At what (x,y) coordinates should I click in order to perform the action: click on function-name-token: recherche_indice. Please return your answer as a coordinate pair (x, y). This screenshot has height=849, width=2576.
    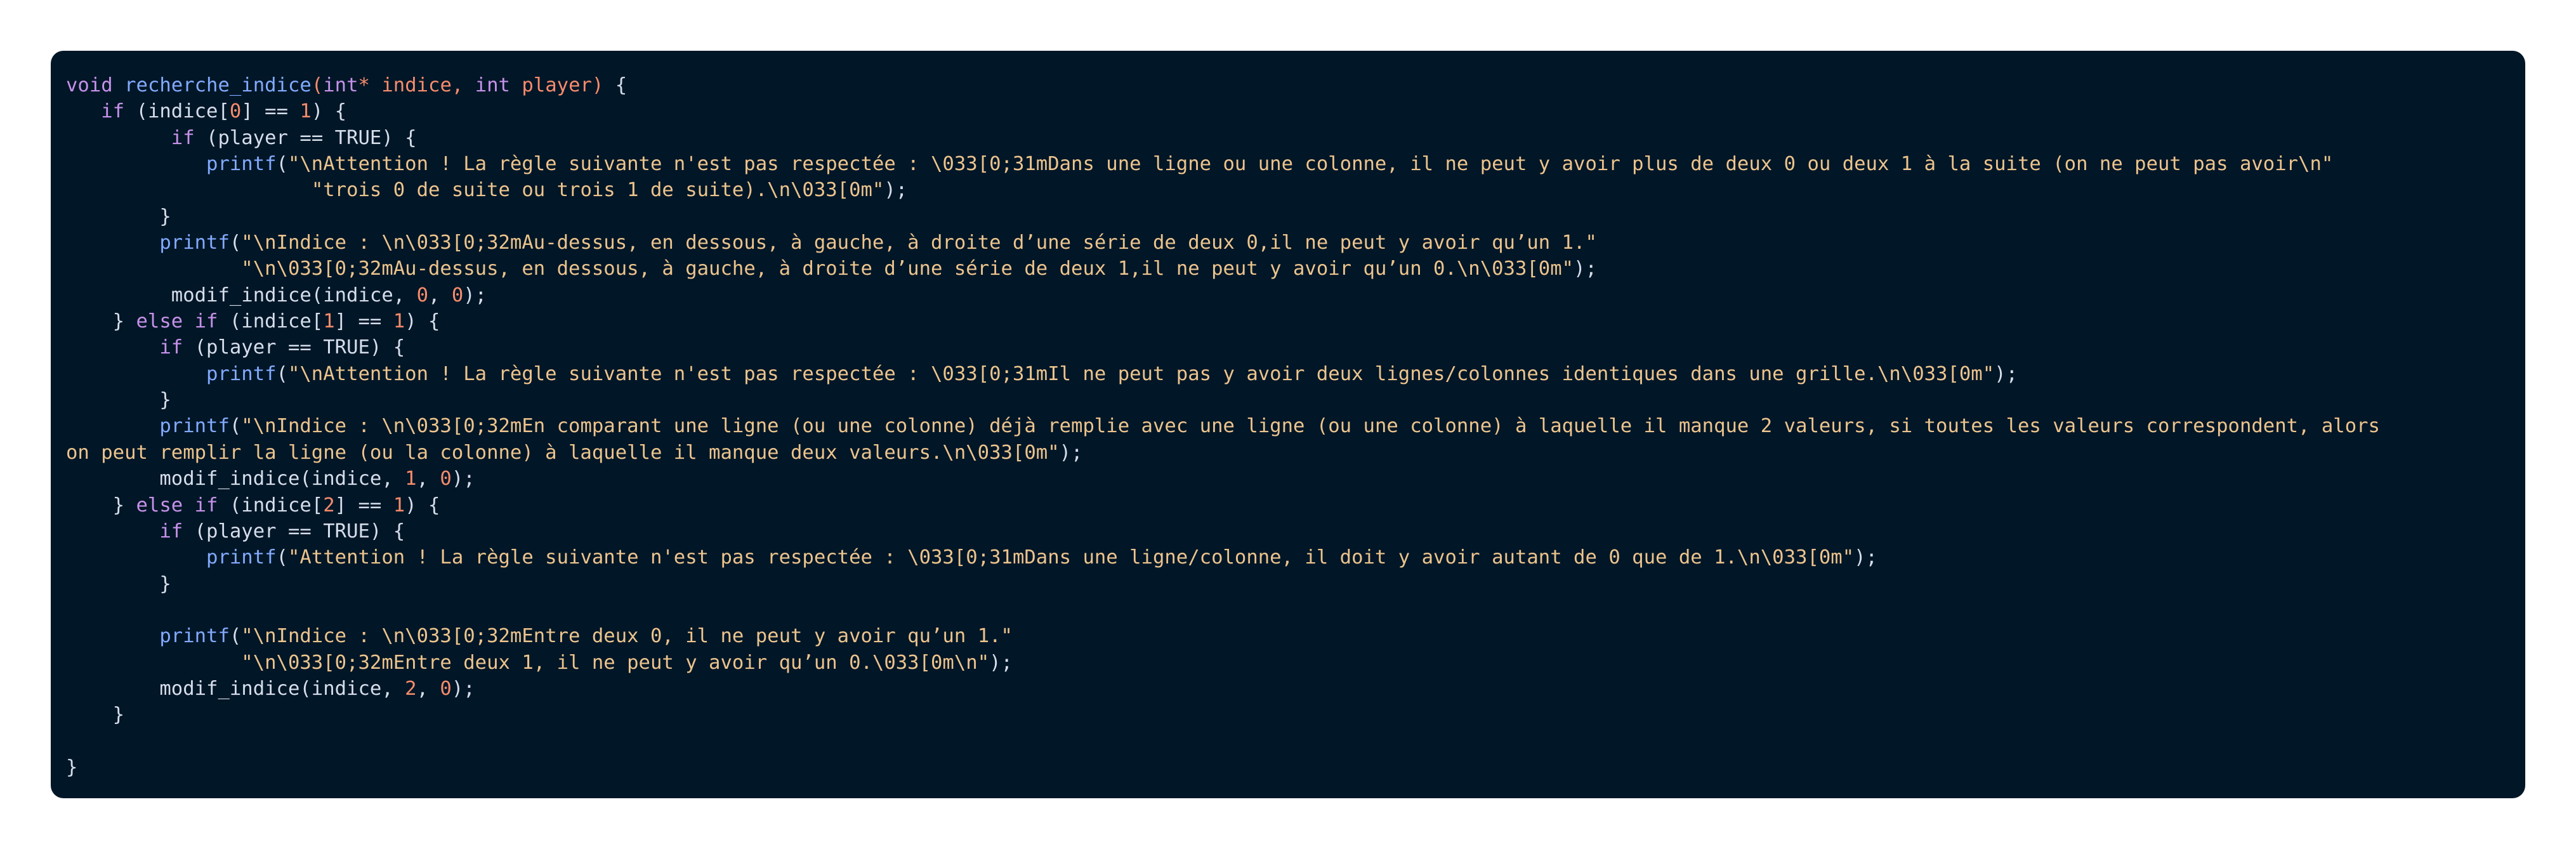
    Looking at the image, I should click on (218, 85).